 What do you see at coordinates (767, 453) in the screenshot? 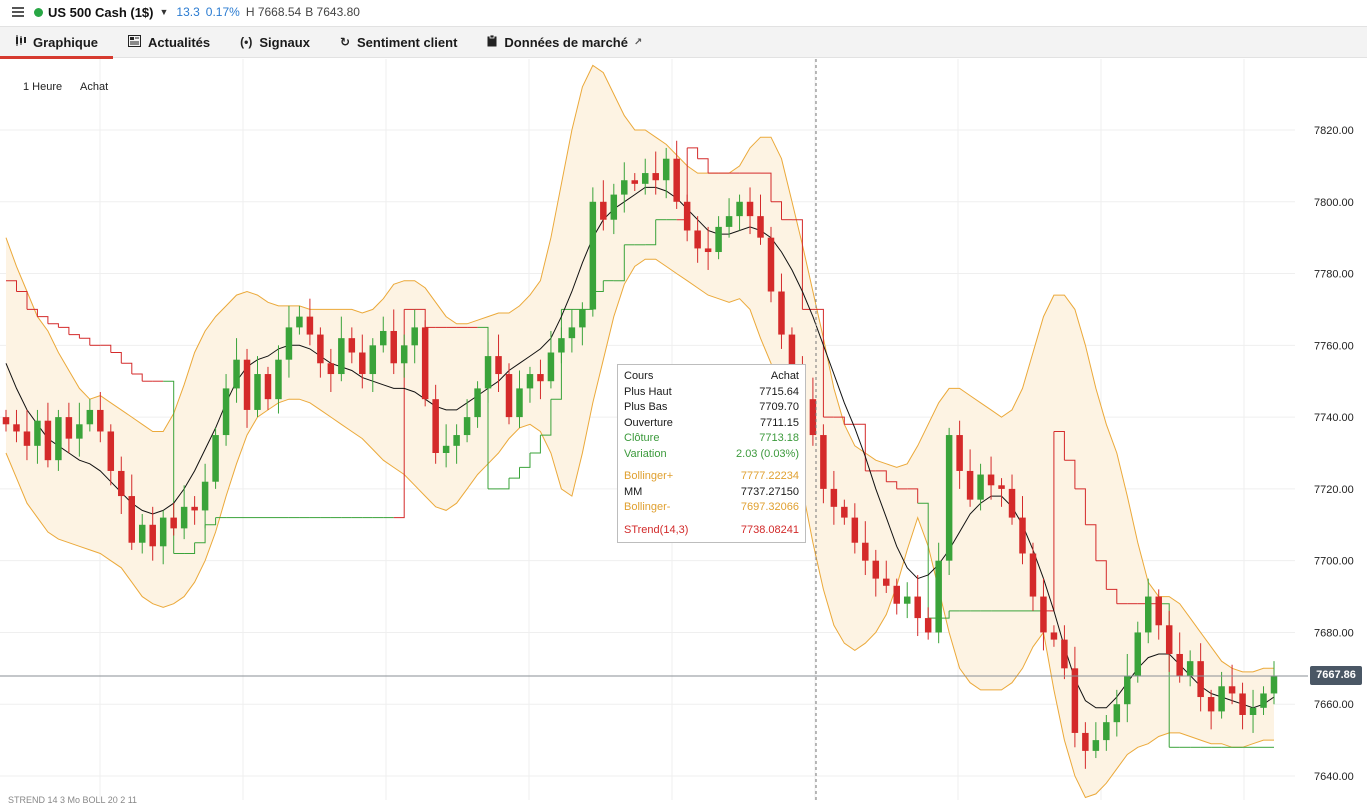
I see `tooltip-value: 2.03 (0.03%)` at bounding box center [767, 453].